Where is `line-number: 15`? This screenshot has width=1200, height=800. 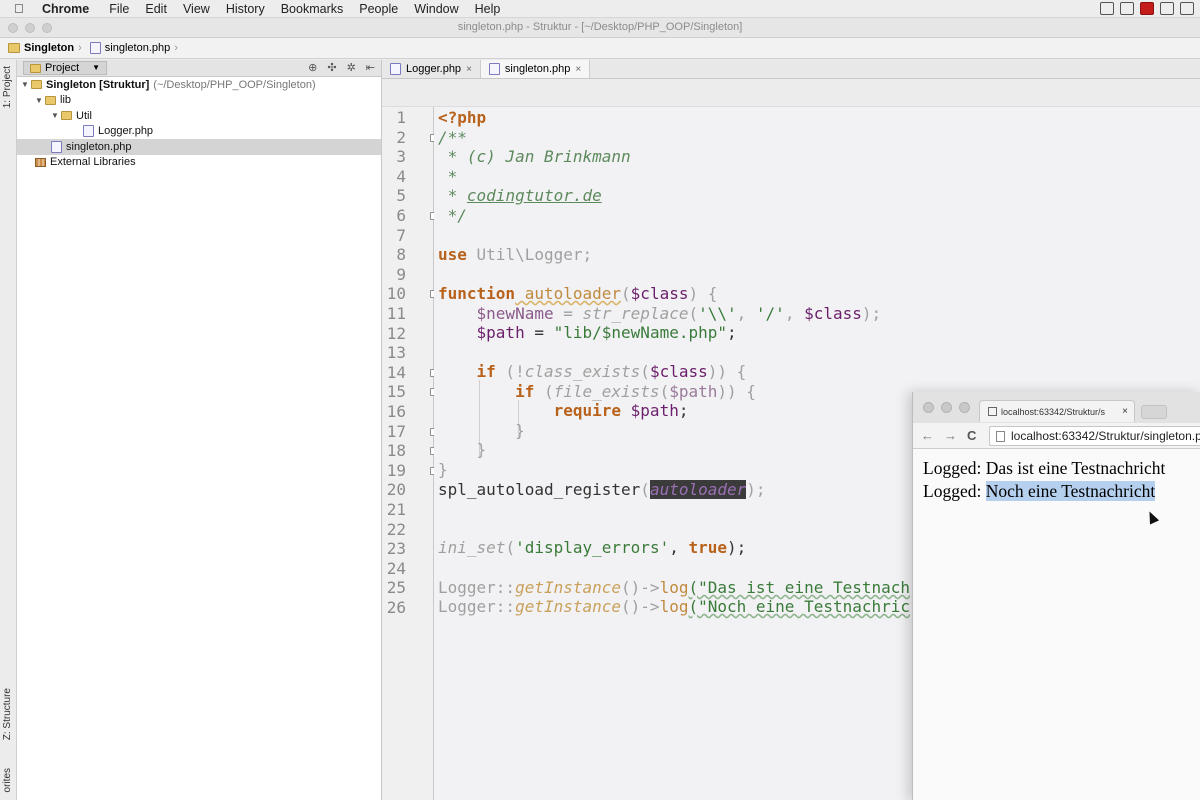 line-number: 15 is located at coordinates (396, 392).